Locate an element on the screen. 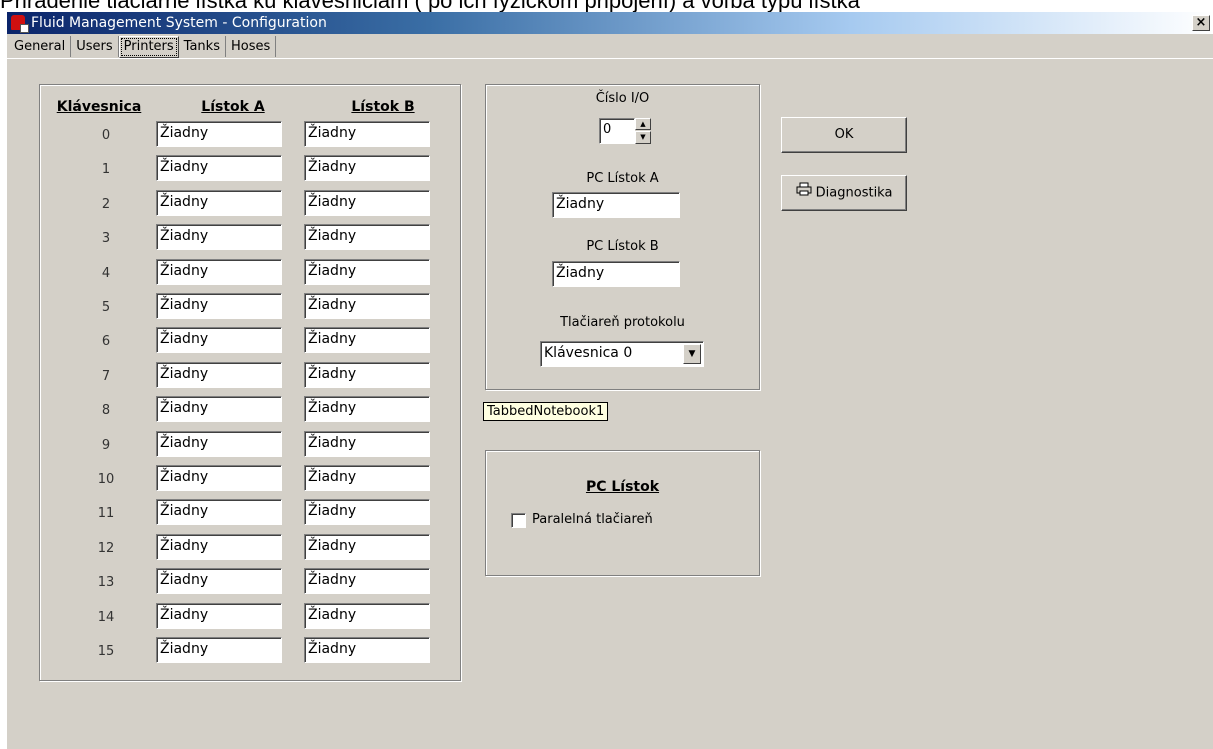 This screenshot has height=749, width=1213. tab-tanks: Tanks is located at coordinates (202, 46).